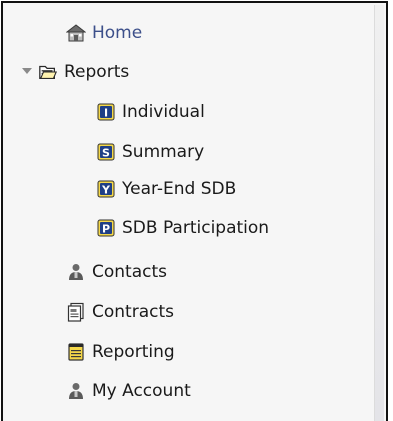 The height and width of the screenshot is (421, 393). Describe the element at coordinates (117, 33) in the screenshot. I see `nav-label-home: Home` at that location.